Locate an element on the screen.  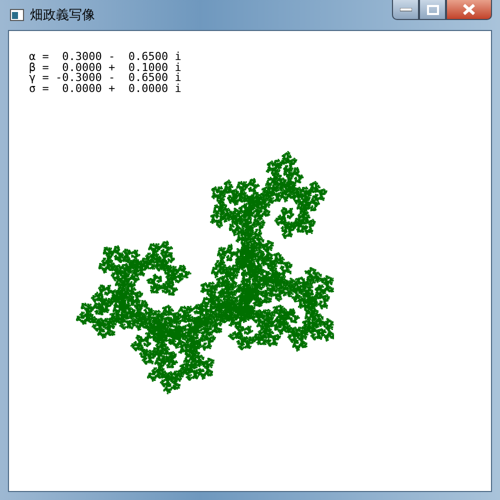
close-icon is located at coordinates (469, 9).